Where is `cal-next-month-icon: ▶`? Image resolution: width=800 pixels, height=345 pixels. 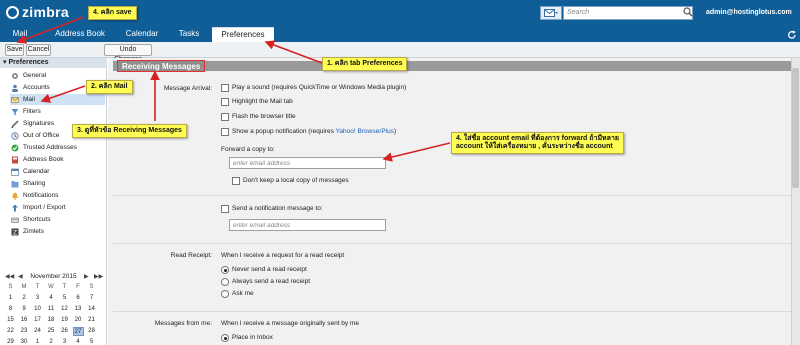
cal-next-month-icon: ▶ is located at coordinates (86, 277).